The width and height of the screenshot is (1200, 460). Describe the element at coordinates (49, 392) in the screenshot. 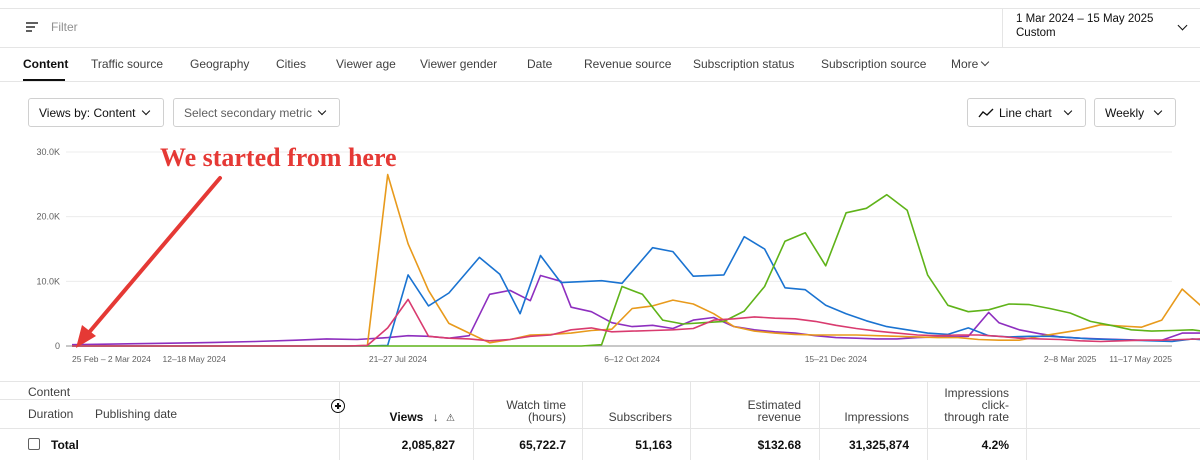

I see `content-group-header: Content` at that location.